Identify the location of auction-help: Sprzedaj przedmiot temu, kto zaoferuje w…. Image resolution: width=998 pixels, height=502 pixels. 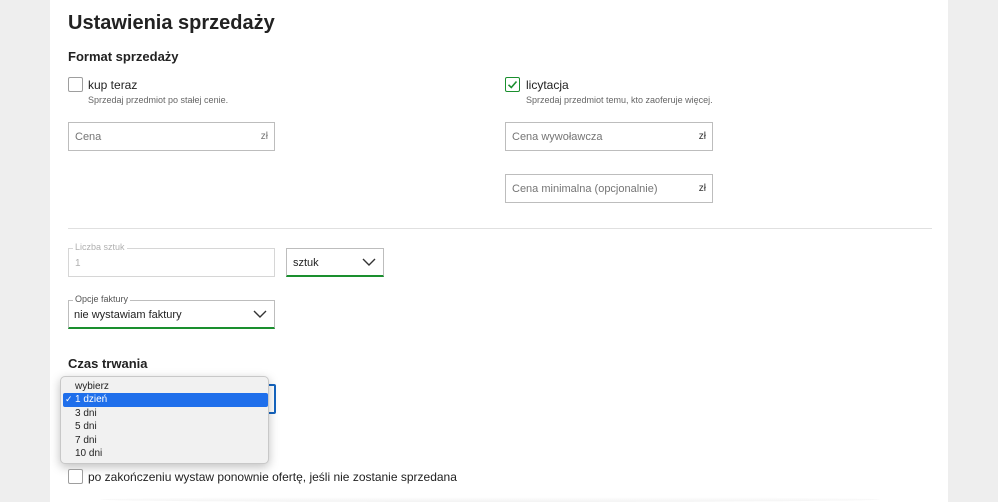
(619, 100).